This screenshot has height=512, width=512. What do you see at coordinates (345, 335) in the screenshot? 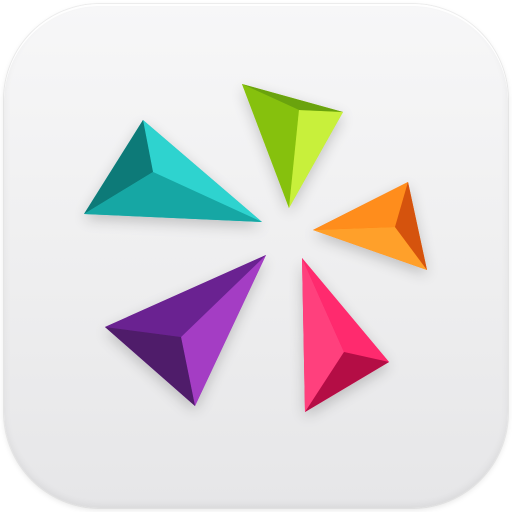
I see `pink-triangle` at bounding box center [345, 335].